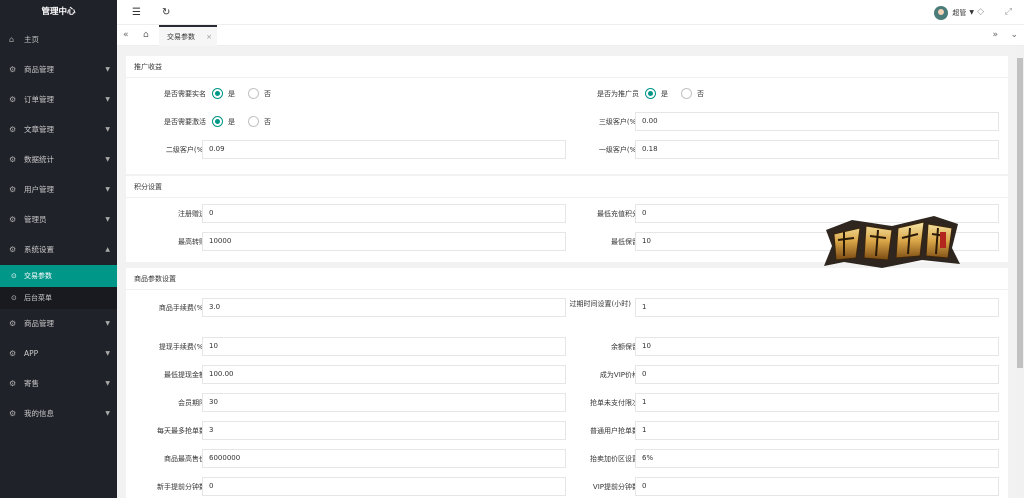 This screenshot has width=1024, height=498. What do you see at coordinates (223, 93) in the screenshot?
I see `need-realname-yes: 是` at bounding box center [223, 93].